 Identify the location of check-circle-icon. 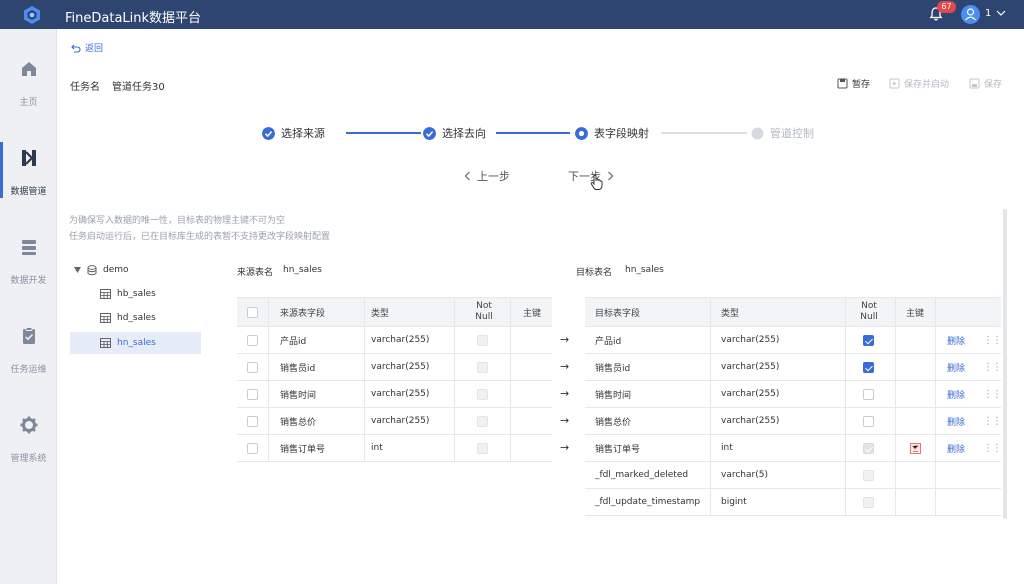
(268, 133).